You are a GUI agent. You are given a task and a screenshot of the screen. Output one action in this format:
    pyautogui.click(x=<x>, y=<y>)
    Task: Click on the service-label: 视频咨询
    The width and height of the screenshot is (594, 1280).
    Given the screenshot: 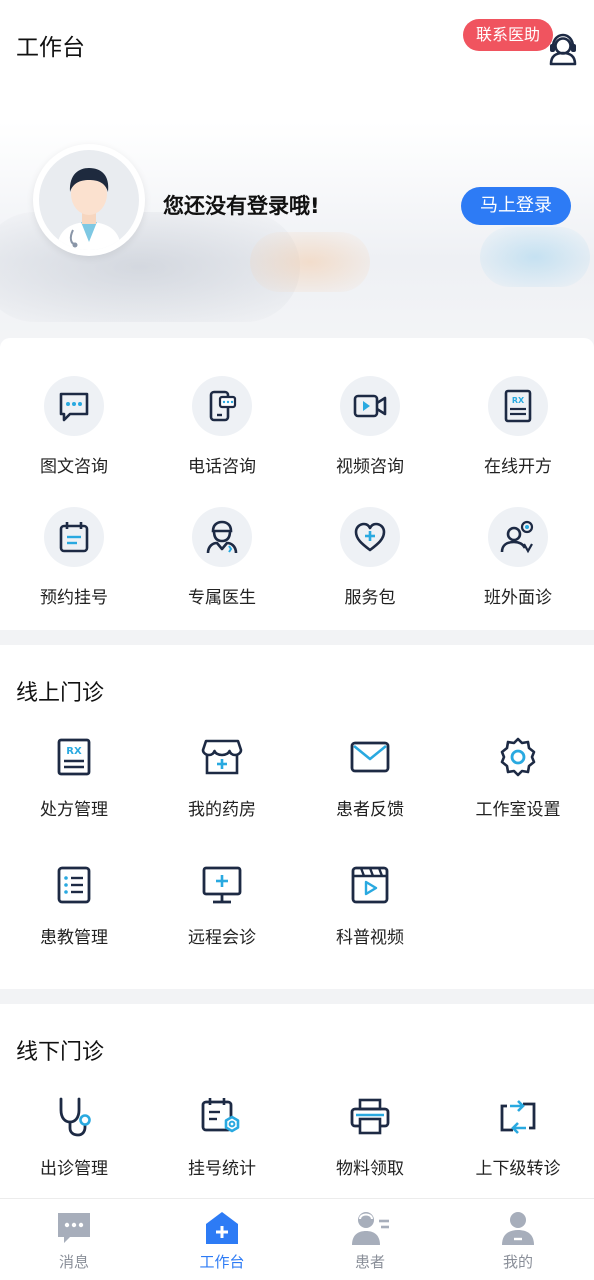 What is the action you would take?
    pyautogui.click(x=370, y=467)
    